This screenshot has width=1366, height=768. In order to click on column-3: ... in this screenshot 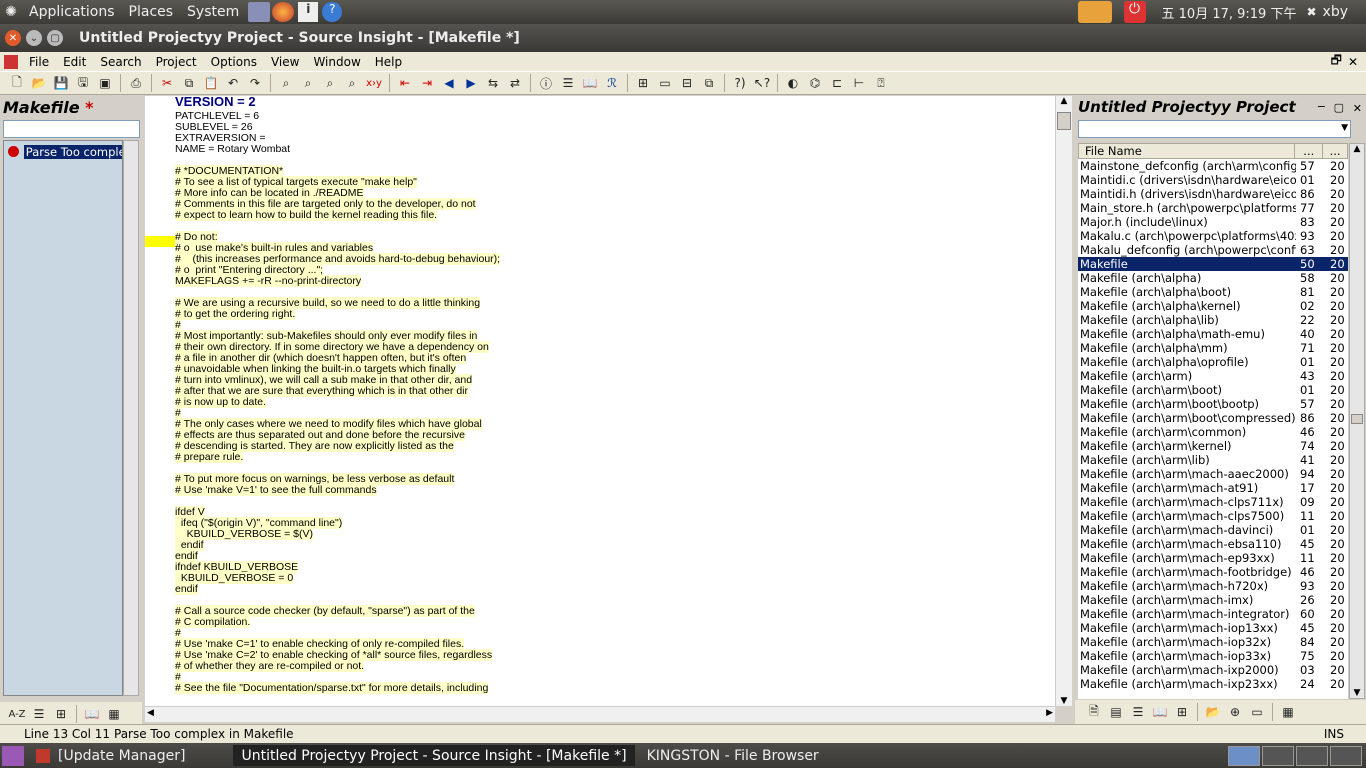, I will do `click(1335, 151)`.